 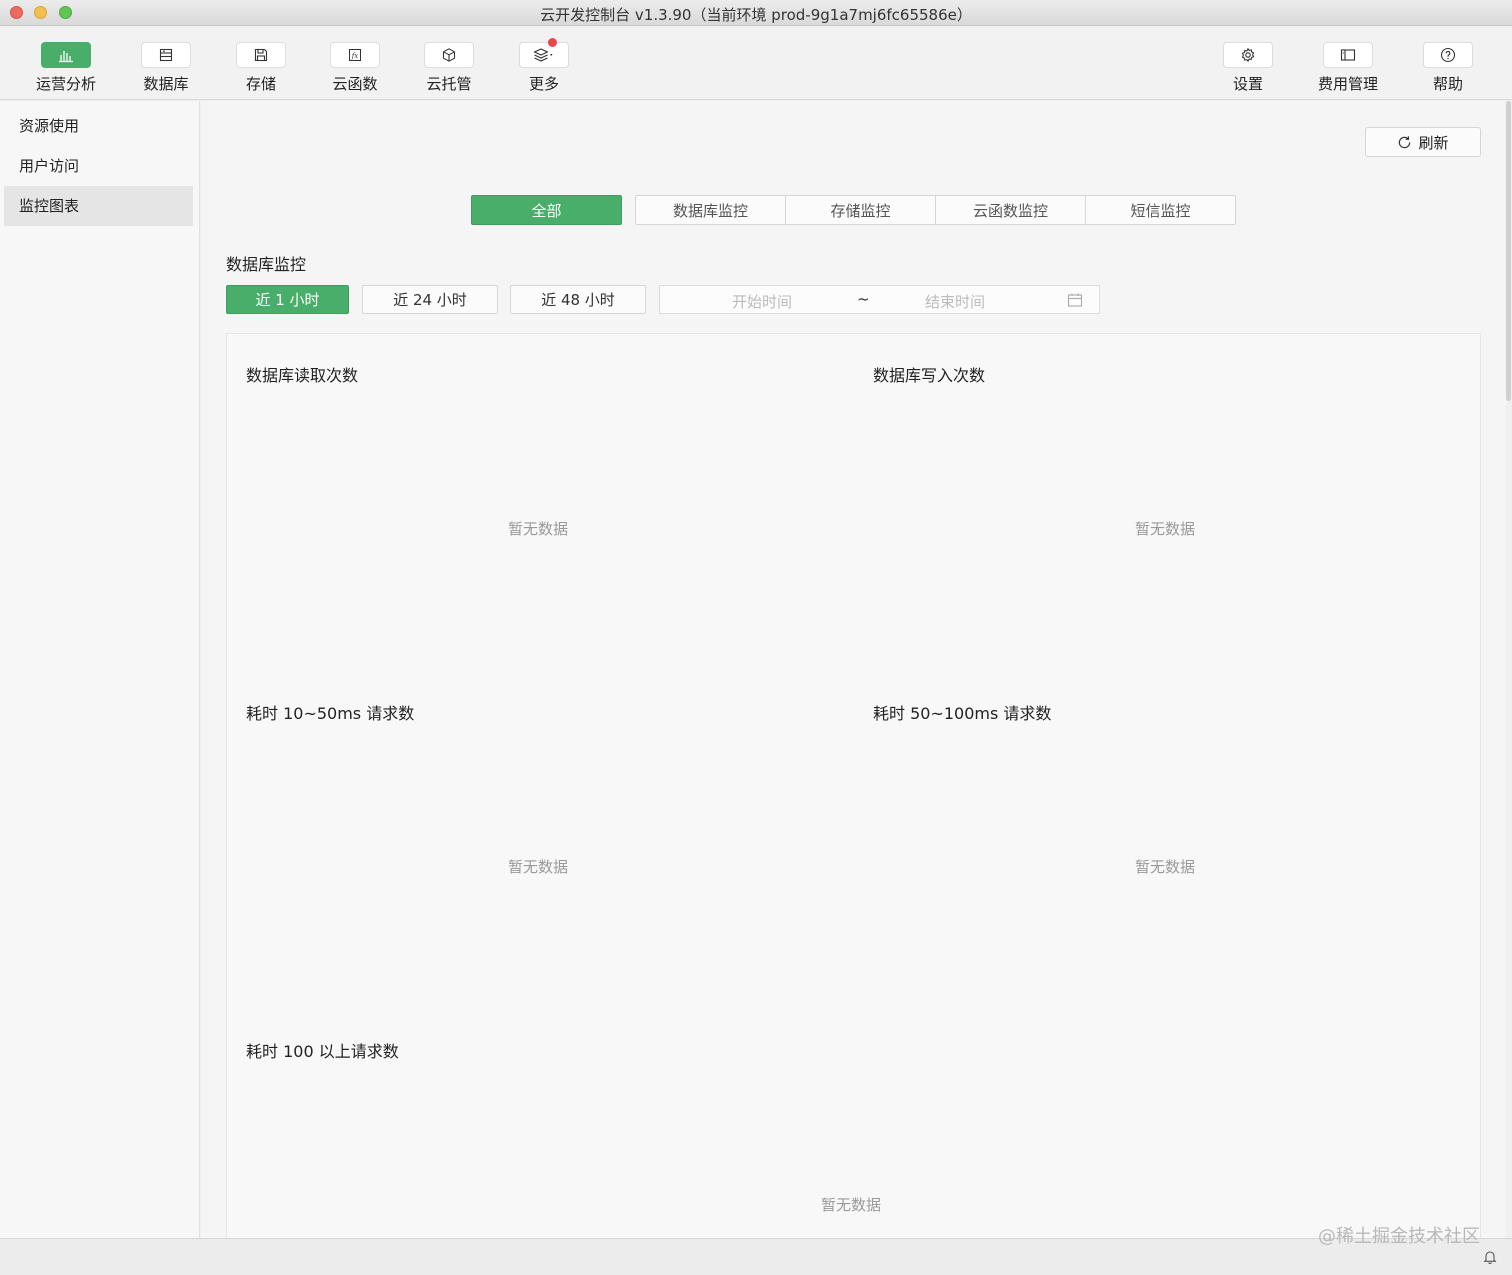 What do you see at coordinates (544, 66) in the screenshot?
I see `toolbar-more-button: 更多` at bounding box center [544, 66].